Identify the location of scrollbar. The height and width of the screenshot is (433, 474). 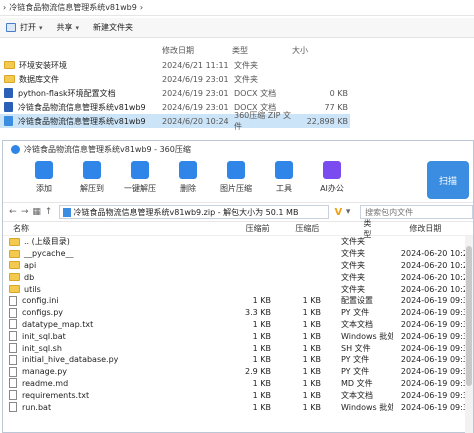
(469, 334).